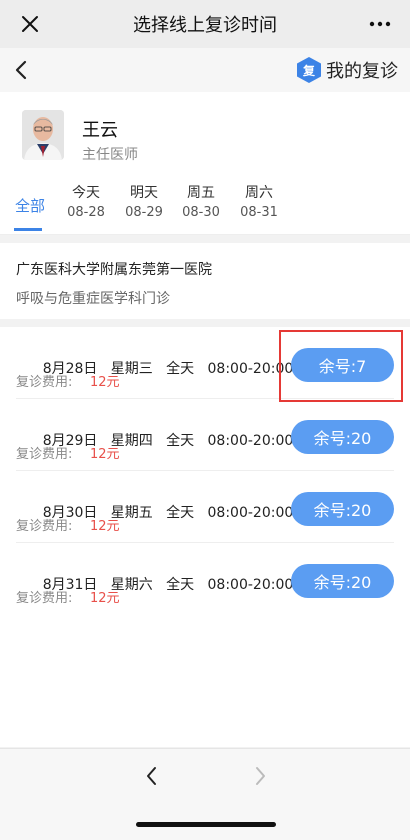  I want to click on tab-all-label: 全部, so click(29, 206).